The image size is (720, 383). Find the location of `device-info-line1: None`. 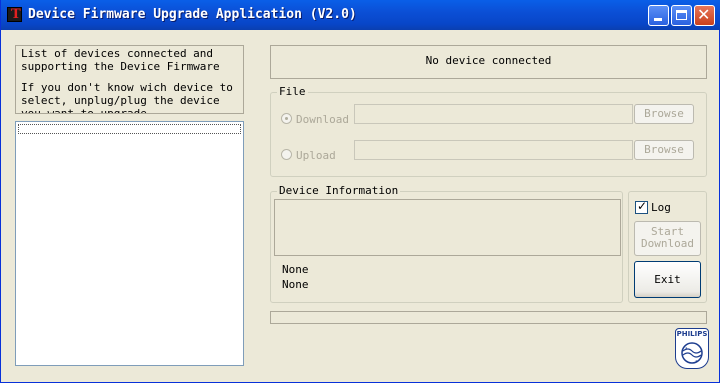

device-info-line1: None is located at coordinates (295, 269).